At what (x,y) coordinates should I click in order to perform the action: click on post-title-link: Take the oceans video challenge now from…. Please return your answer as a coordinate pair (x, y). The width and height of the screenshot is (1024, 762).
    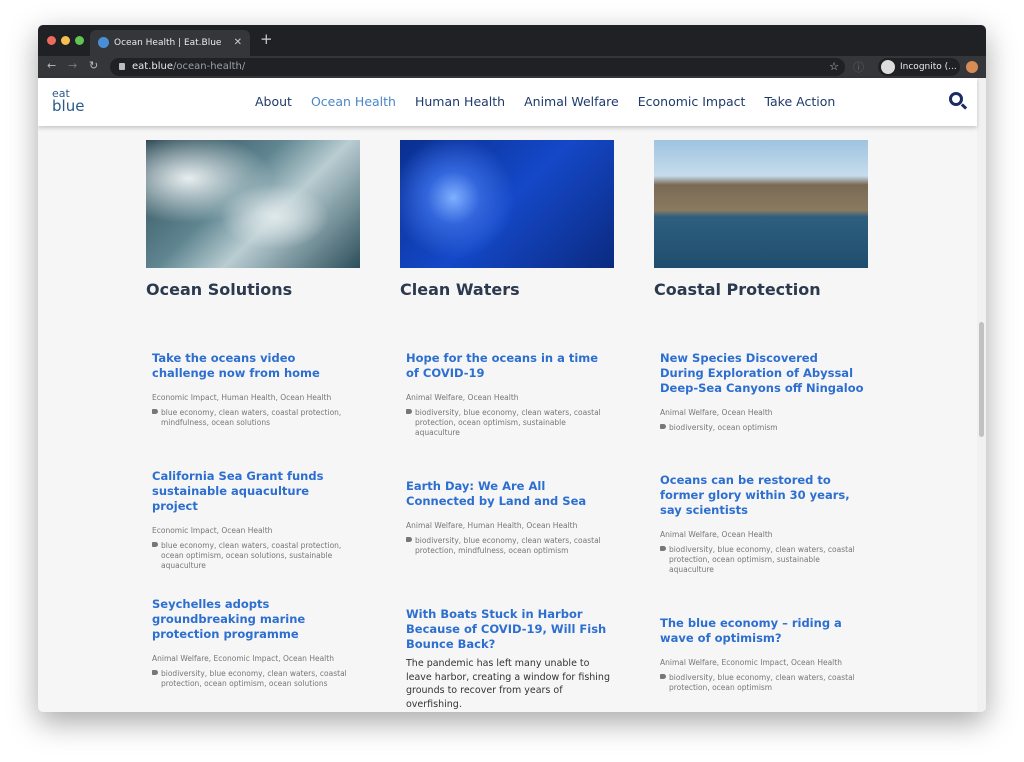
    Looking at the image, I should click on (254, 366).